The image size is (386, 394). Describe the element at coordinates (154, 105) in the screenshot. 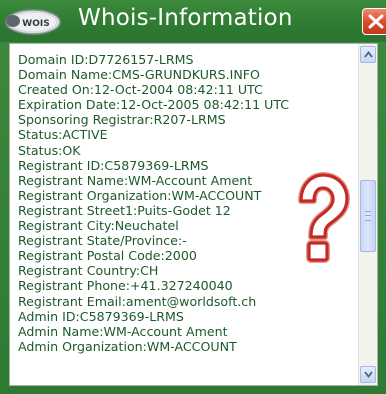

I see `whois-line: Expiration Date:12-Oct-2005 08:42:11 UTC` at that location.